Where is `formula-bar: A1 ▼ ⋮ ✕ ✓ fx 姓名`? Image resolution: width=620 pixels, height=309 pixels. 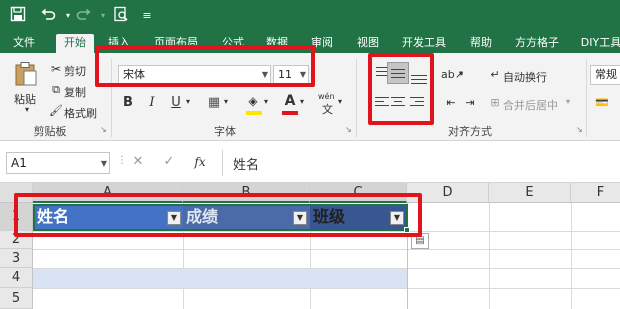
formula-bar: A1 ▼ ⋮ ✕ ✓ fx 姓名 is located at coordinates (310, 162).